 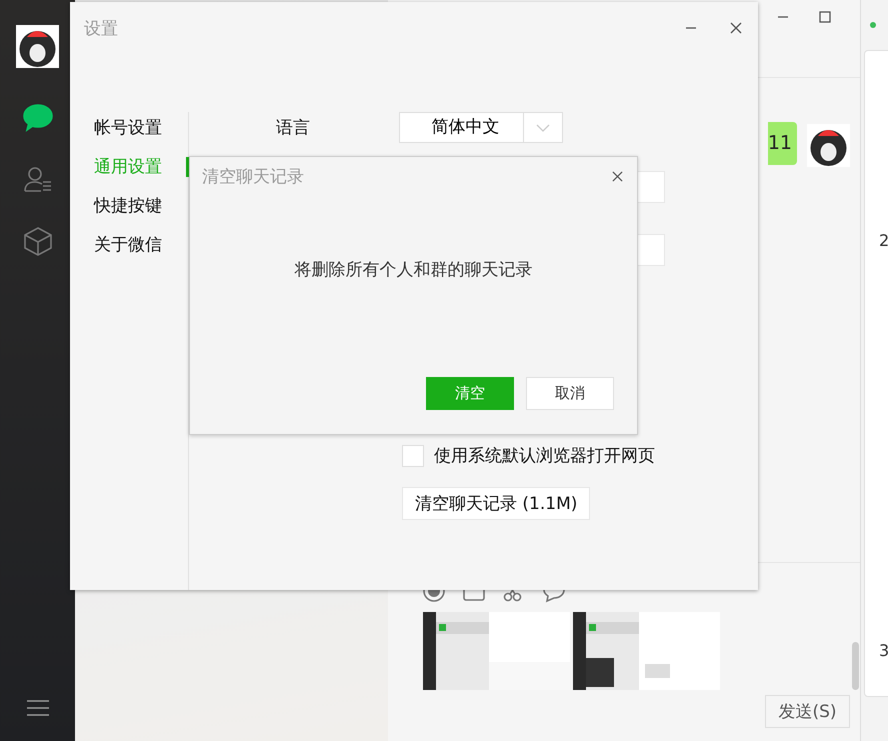 What do you see at coordinates (807, 711) in the screenshot?
I see `send-button: 发送(S)` at bounding box center [807, 711].